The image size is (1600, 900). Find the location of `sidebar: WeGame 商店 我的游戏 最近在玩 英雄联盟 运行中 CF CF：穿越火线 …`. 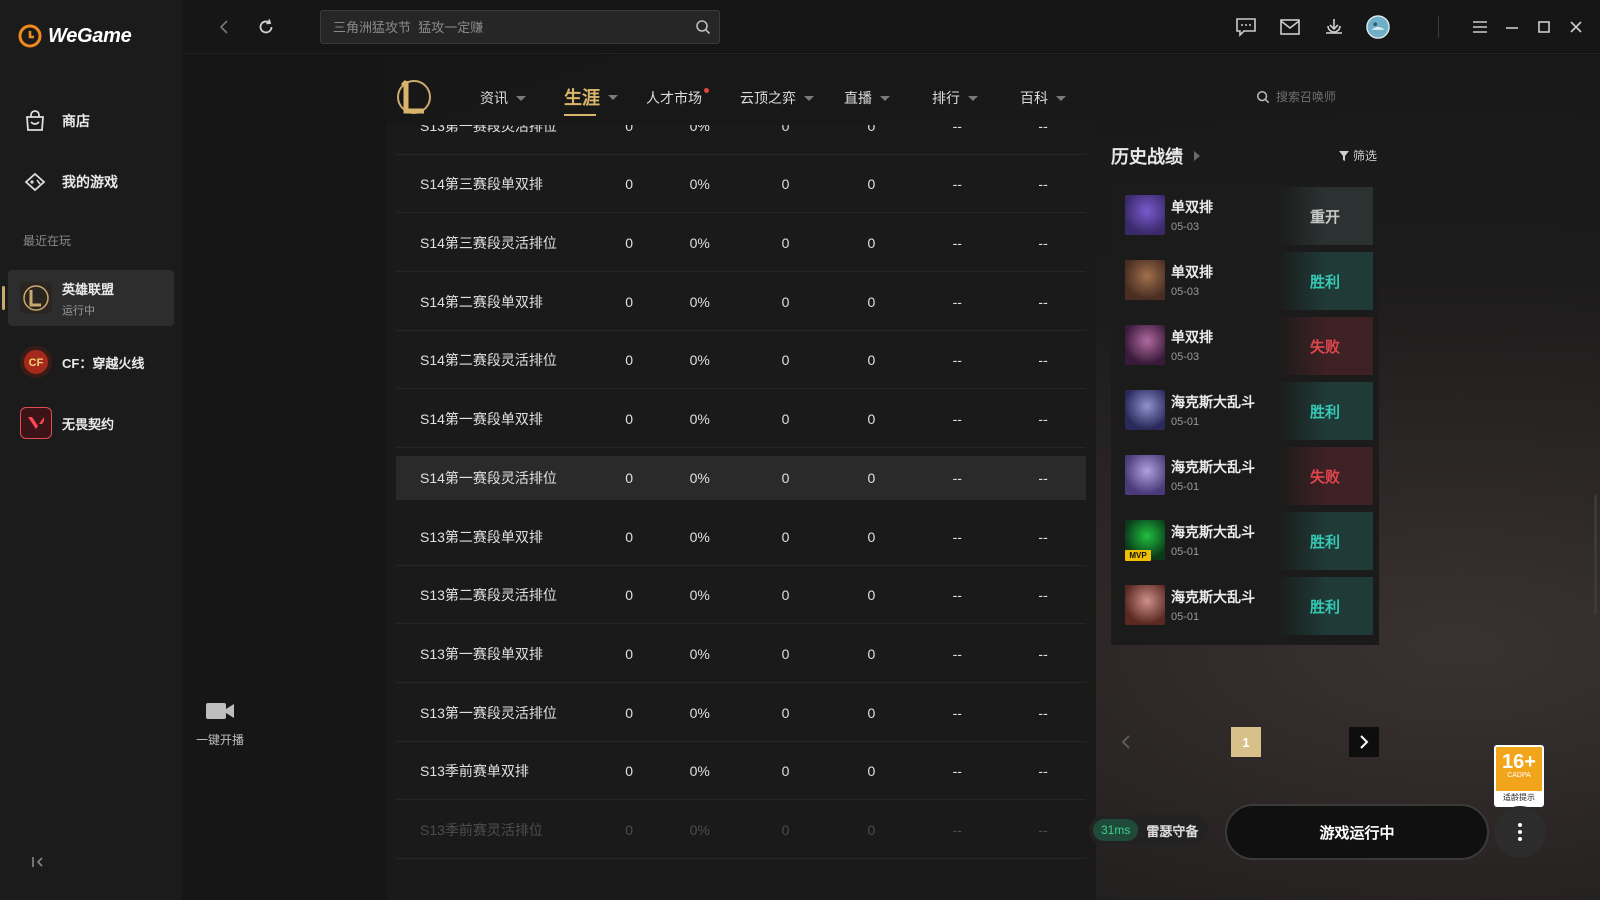

sidebar: WeGame 商店 我的游戏 最近在玩 英雄联盟 运行中 CF CF：穿越火线 … is located at coordinates (91, 450).